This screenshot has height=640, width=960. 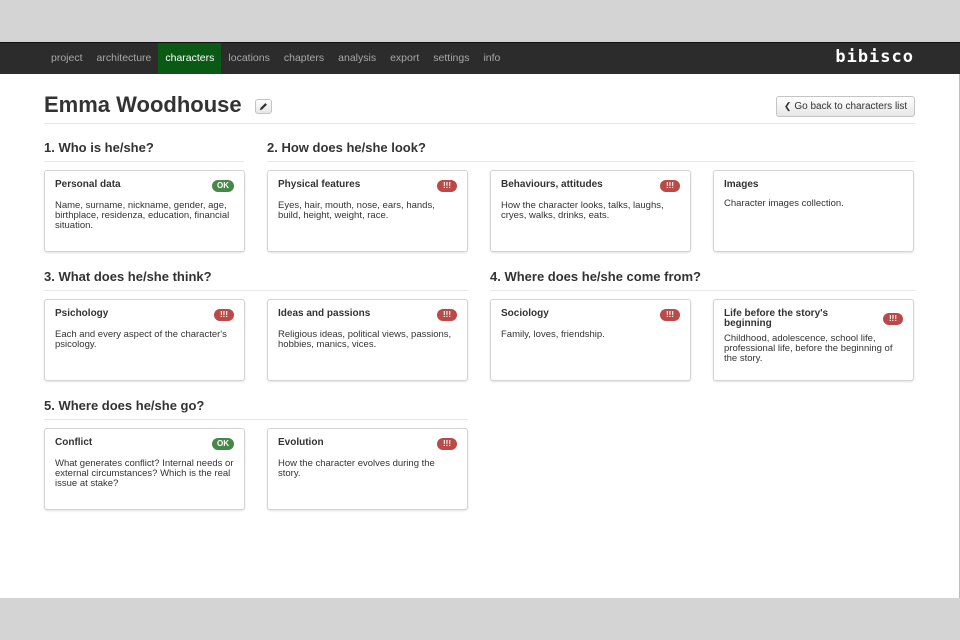 I want to click on page-title: Emma Woodhouse, so click(x=143, y=104).